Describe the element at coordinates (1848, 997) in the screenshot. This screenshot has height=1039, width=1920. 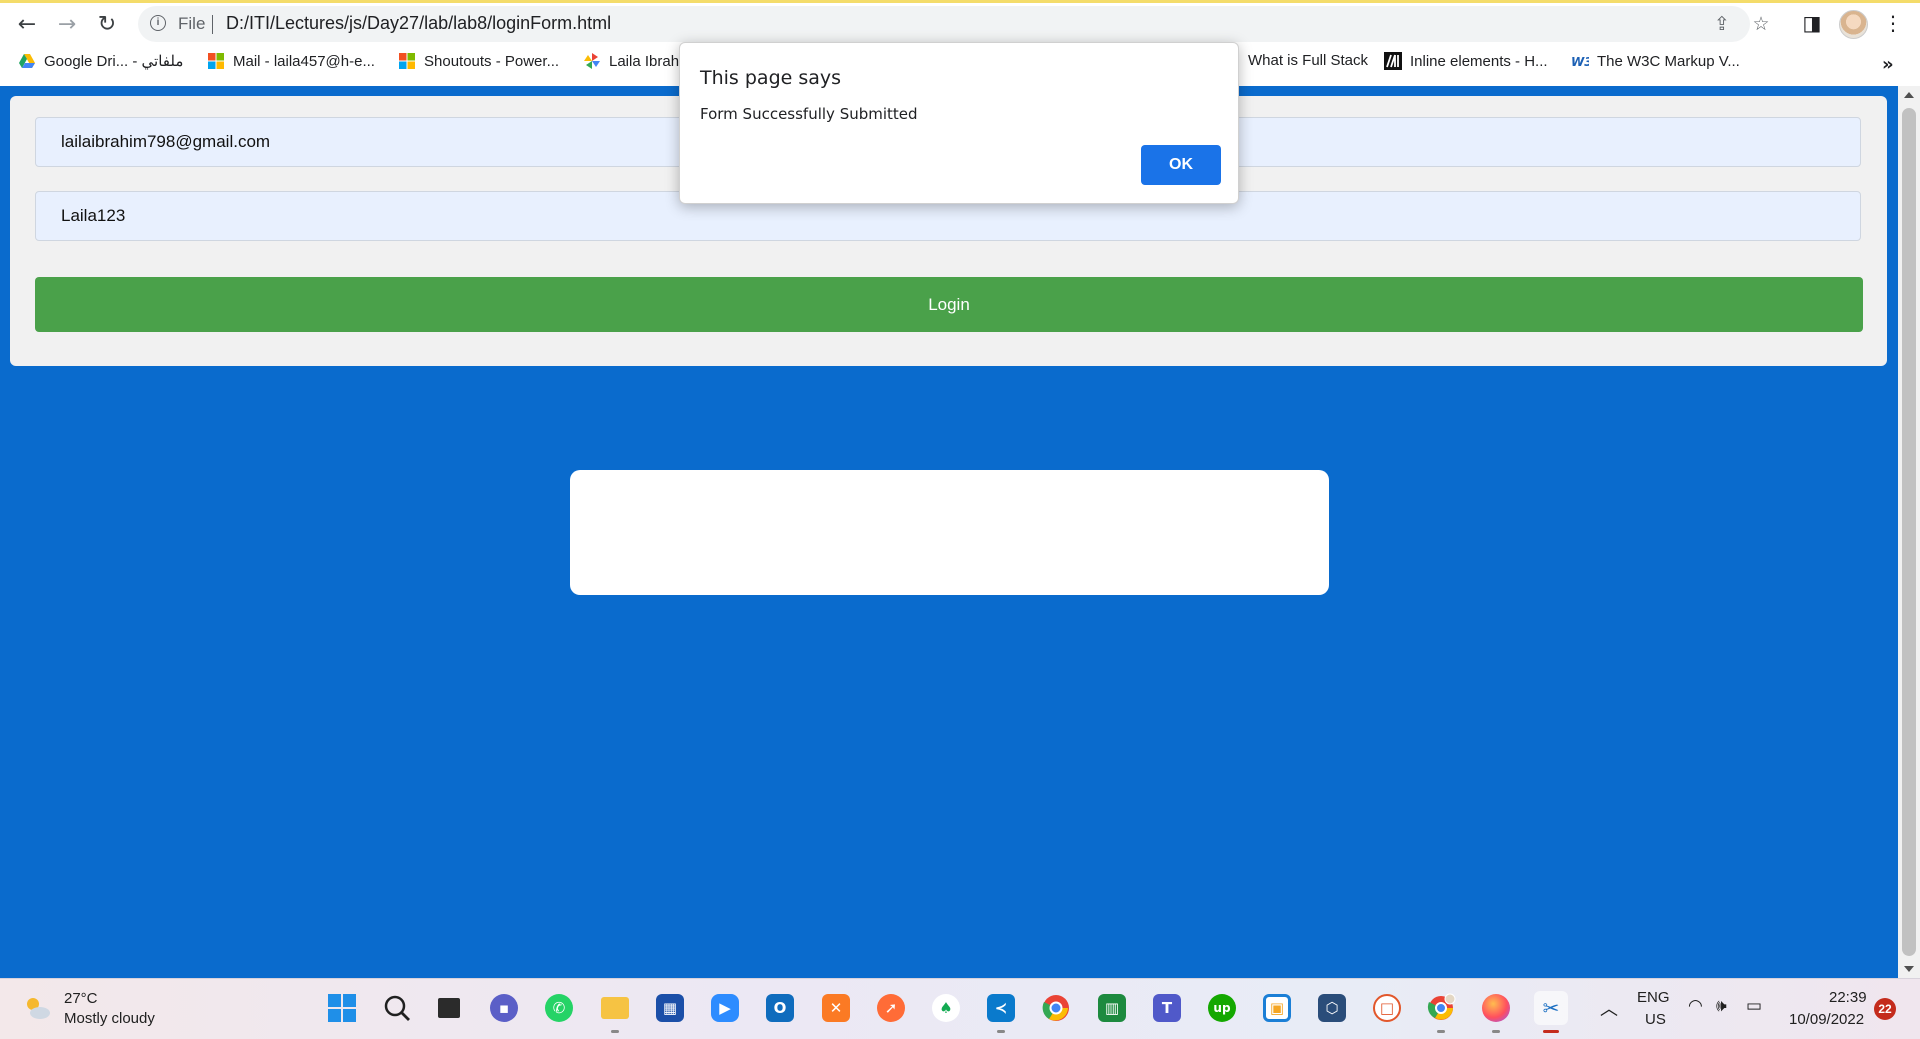
I see `clock-time: 22:39` at that location.